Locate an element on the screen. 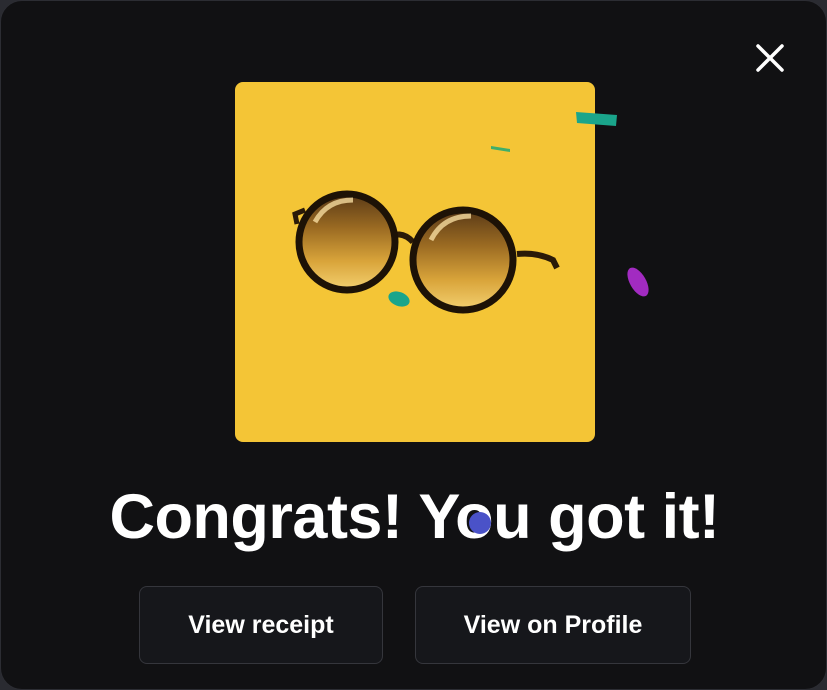 The width and height of the screenshot is (827, 690). close-icon is located at coordinates (770, 58).